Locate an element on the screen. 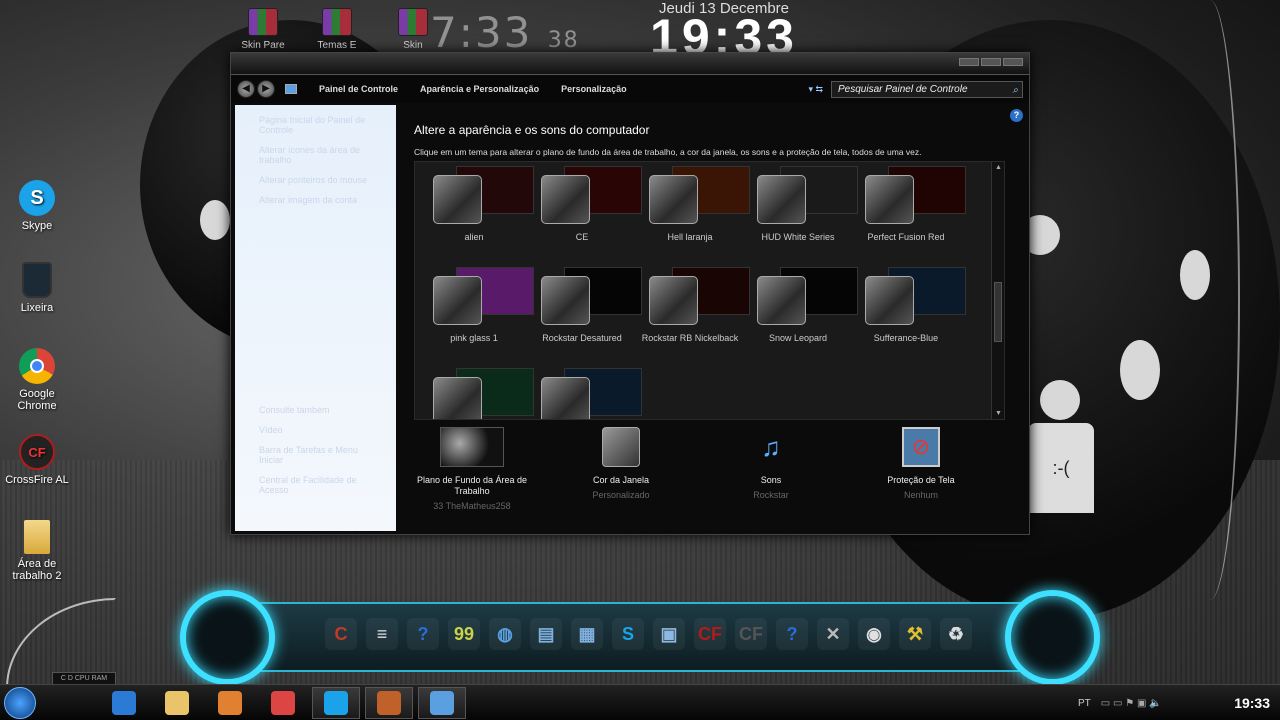 Image resolution: width=1280 pixels, height=720 pixels. theme-glass-icon is located at coordinates (457, 199).